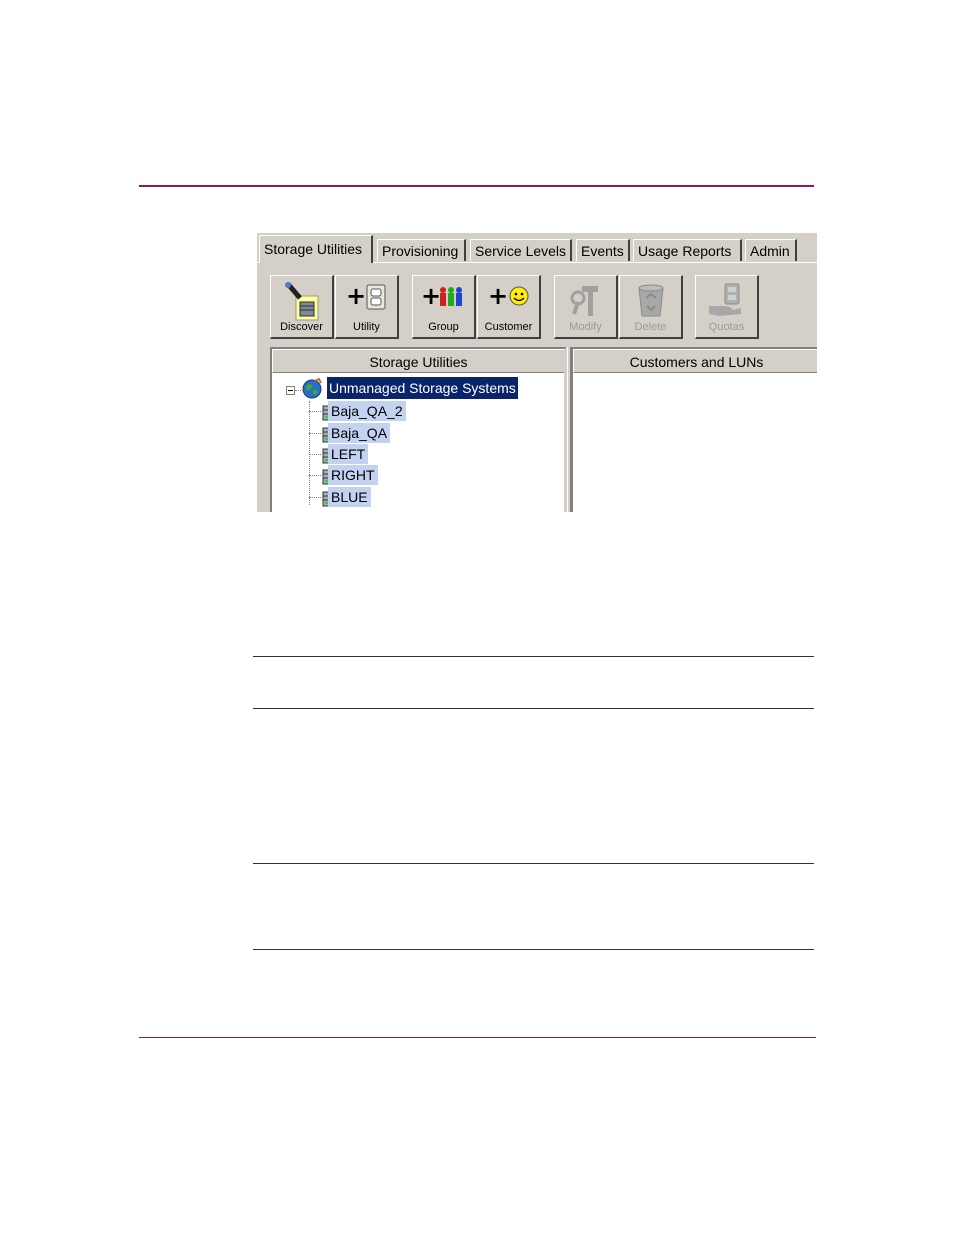  I want to click on tab-events: Events, so click(603, 250).